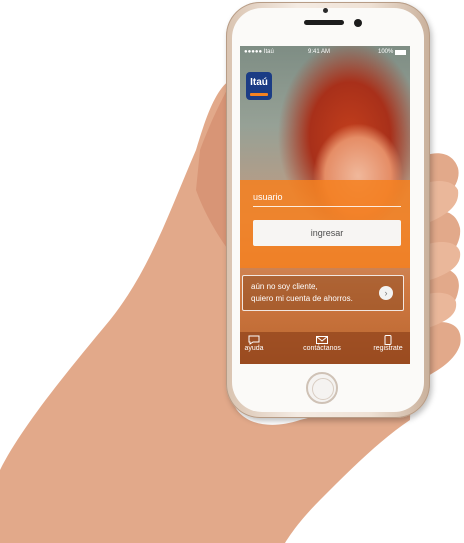 The image size is (464, 543). Describe the element at coordinates (388, 340) in the screenshot. I see `phone-icon` at that location.